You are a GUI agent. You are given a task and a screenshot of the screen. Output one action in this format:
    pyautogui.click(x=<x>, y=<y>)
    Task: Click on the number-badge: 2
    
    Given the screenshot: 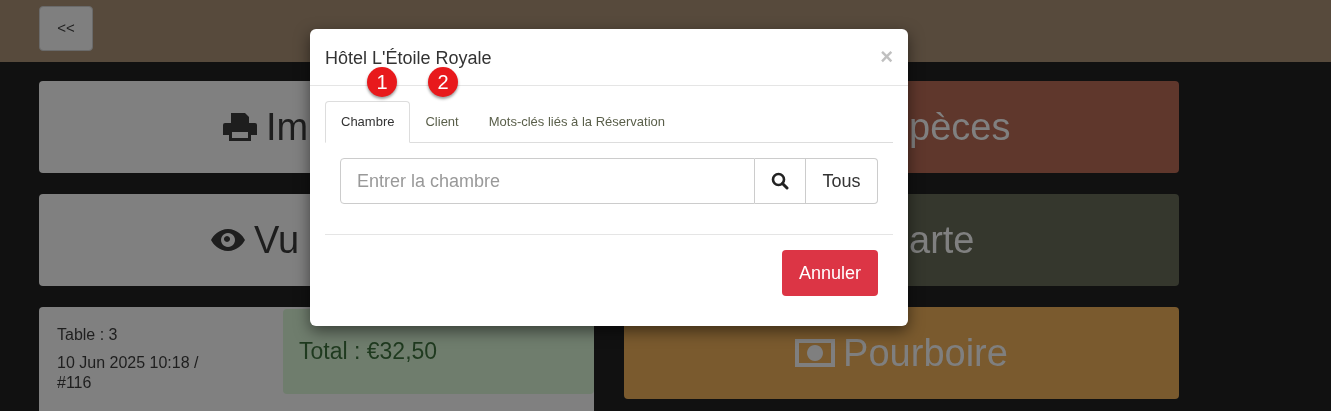 What is the action you would take?
    pyautogui.click(x=443, y=82)
    